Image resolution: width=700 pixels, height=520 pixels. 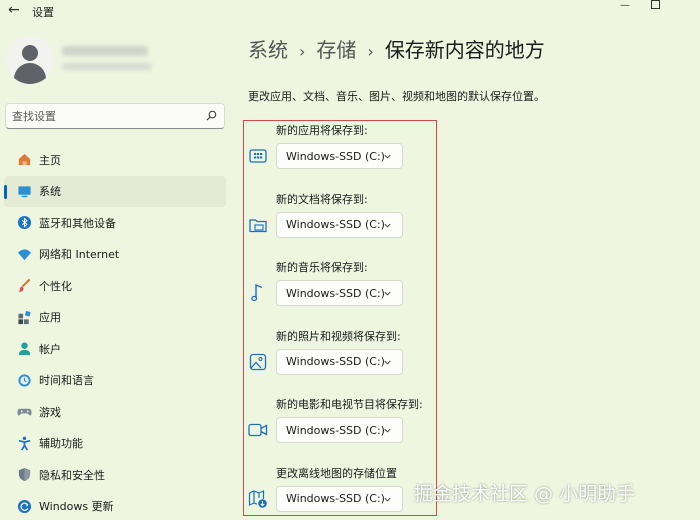 What do you see at coordinates (525, 494) in the screenshot?
I see `watermark: 掘金技术社区 @ 小明助手` at bounding box center [525, 494].